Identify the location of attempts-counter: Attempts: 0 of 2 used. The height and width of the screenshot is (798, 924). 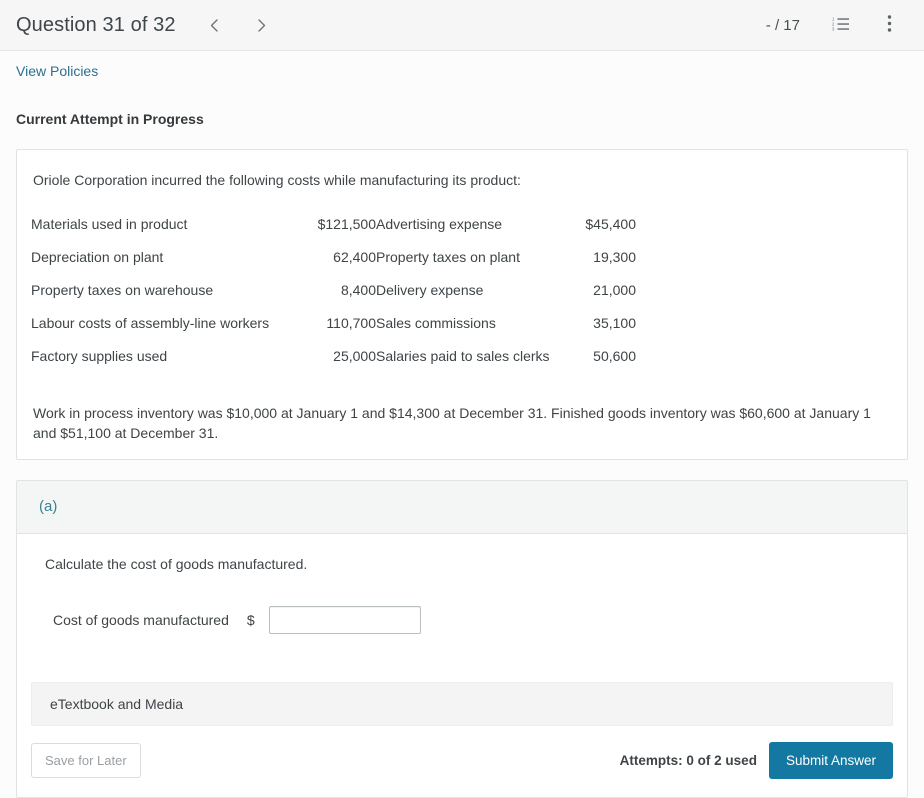
(688, 760).